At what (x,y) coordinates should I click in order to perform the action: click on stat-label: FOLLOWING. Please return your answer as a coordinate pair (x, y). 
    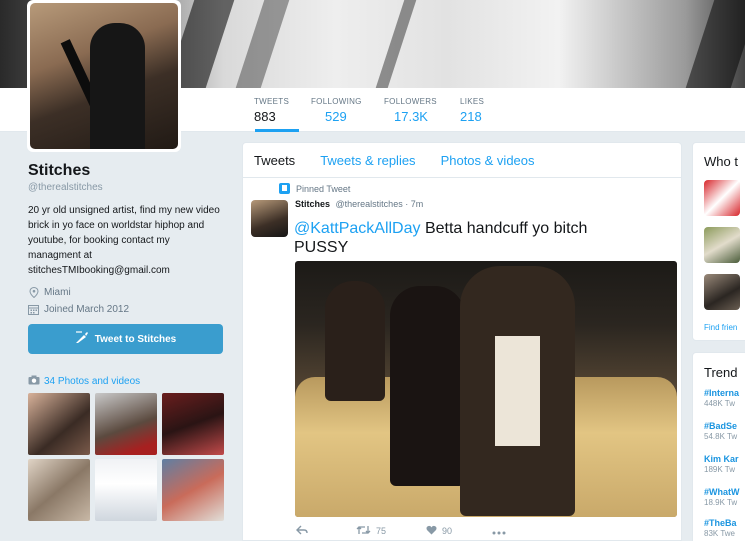
    Looking at the image, I should click on (336, 101).